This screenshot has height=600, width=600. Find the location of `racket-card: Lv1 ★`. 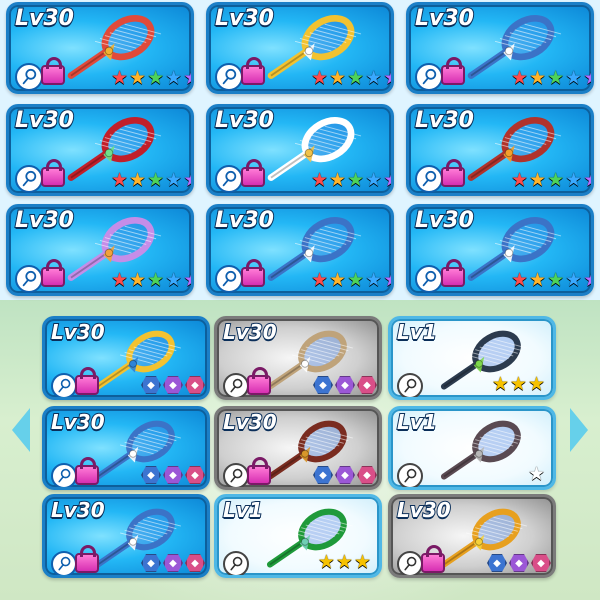

racket-card: Lv1 ★ is located at coordinates (472, 448).